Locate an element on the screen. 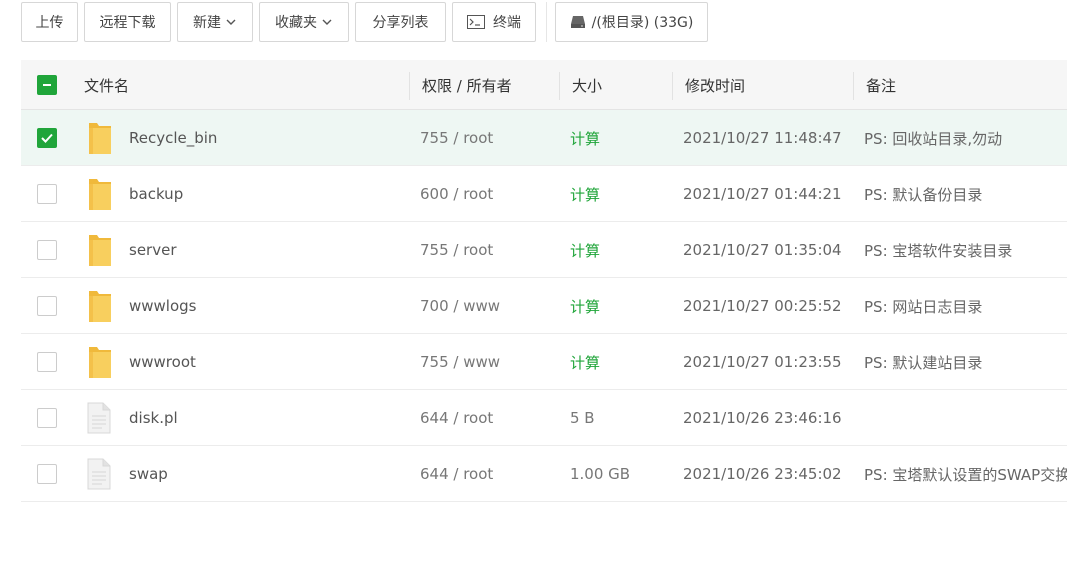 The image size is (1067, 571). partial-check-icon is located at coordinates (47, 85).